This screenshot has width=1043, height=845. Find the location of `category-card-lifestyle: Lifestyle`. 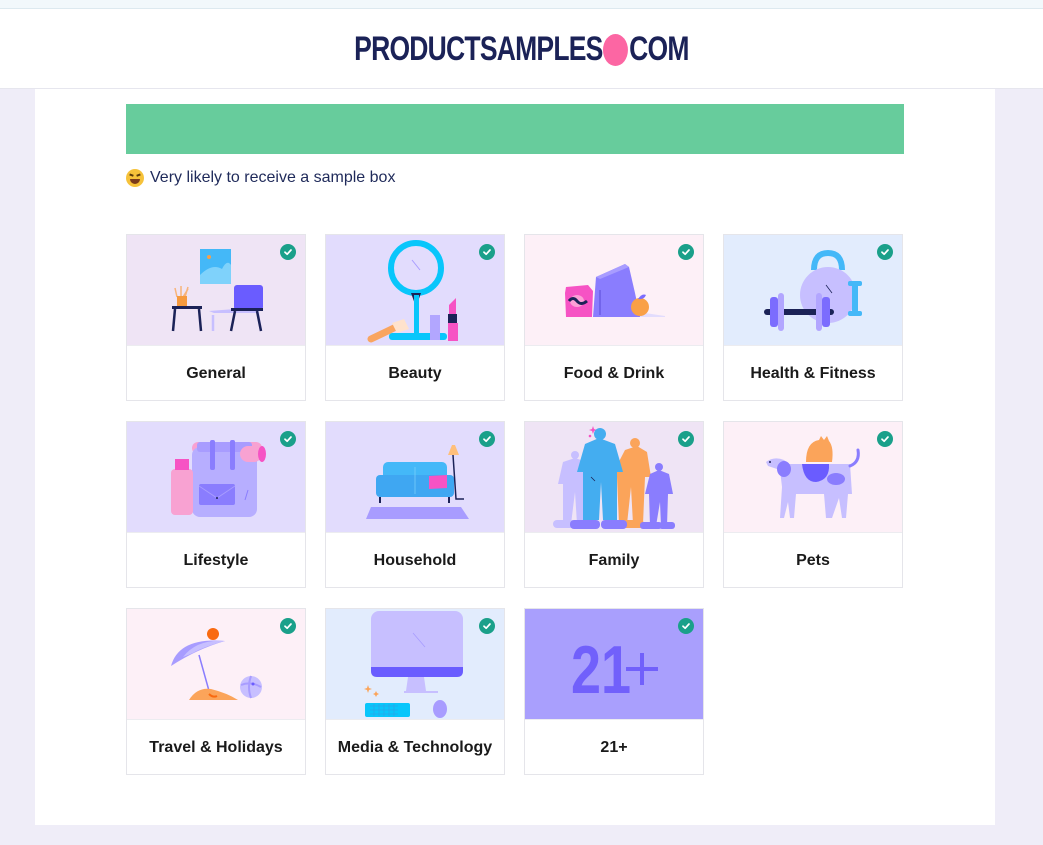

category-card-lifestyle: Lifestyle is located at coordinates (216, 504).